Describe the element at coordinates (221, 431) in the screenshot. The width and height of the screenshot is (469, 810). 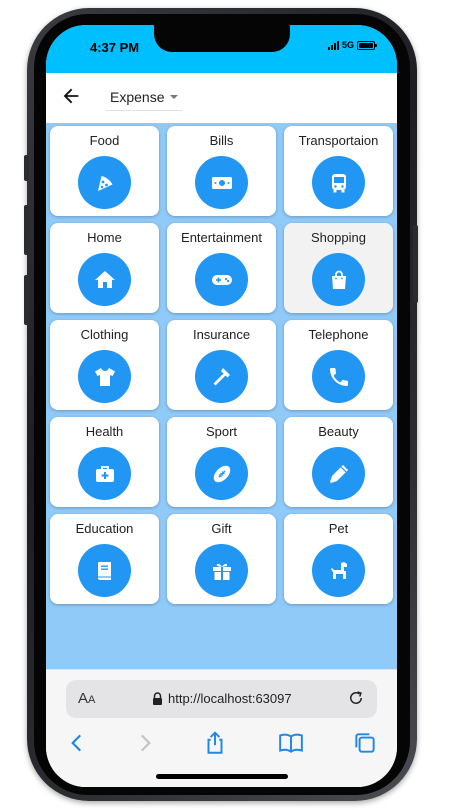
I see `category-label: Sport` at that location.